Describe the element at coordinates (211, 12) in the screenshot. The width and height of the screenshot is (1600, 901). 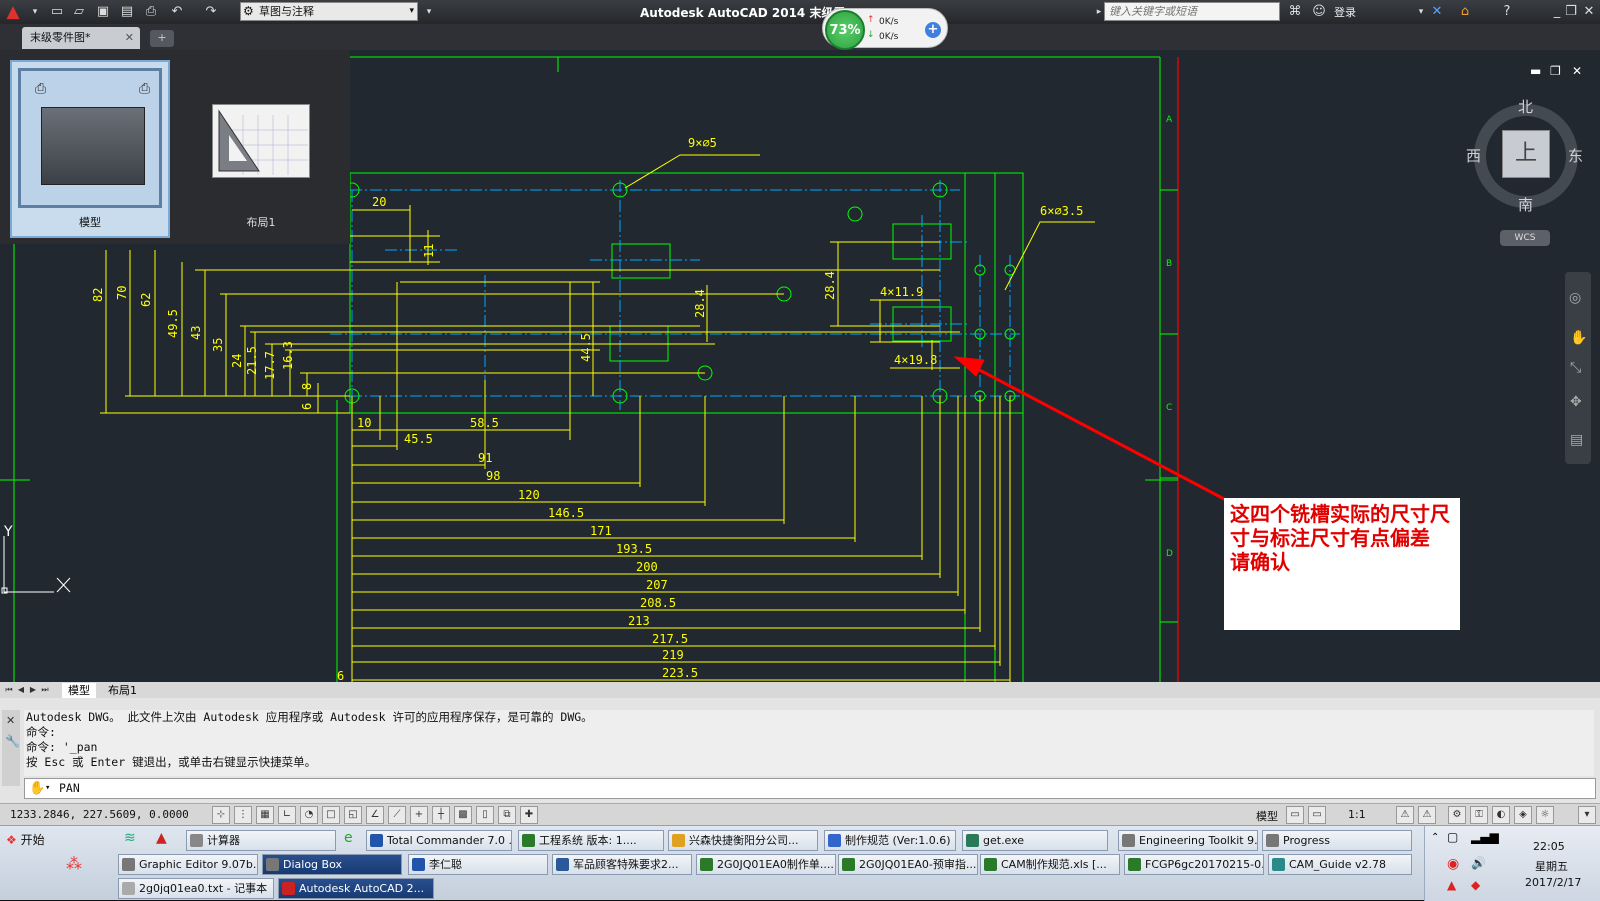
I see `redo-icon: ↷` at that location.